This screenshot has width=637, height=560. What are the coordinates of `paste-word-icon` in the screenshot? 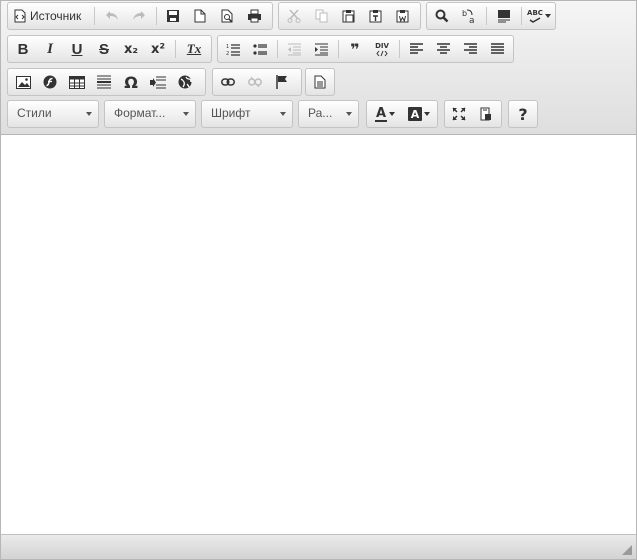 It's located at (402, 16).